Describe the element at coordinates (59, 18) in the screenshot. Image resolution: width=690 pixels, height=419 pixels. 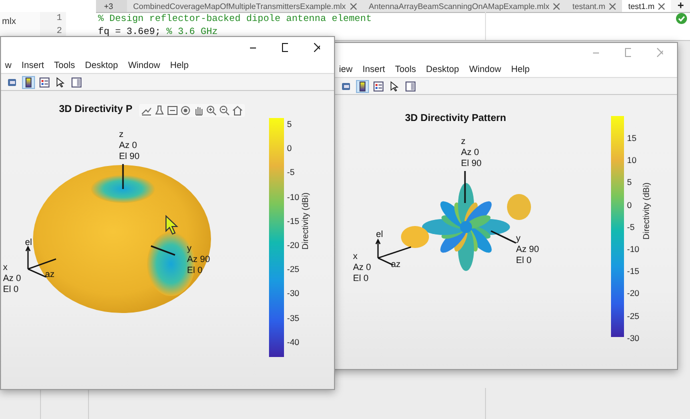
I see `line-number: 1` at that location.